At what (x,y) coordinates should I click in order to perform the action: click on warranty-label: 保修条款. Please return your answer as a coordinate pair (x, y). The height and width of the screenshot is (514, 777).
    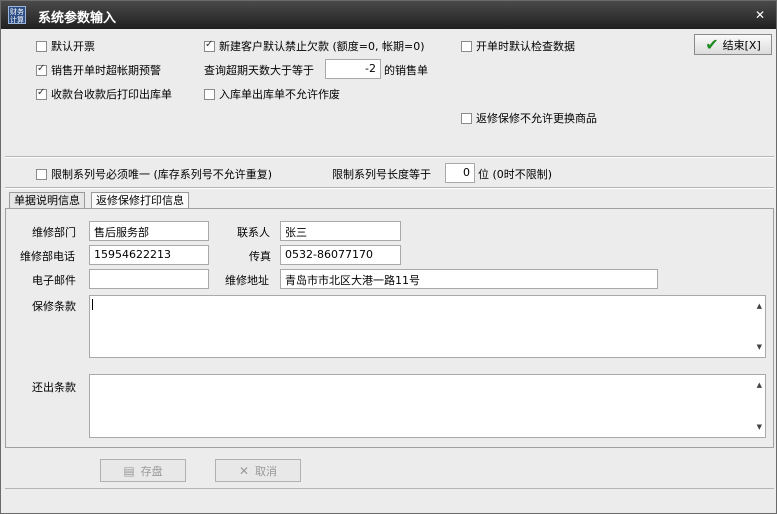
    Looking at the image, I should click on (54, 306).